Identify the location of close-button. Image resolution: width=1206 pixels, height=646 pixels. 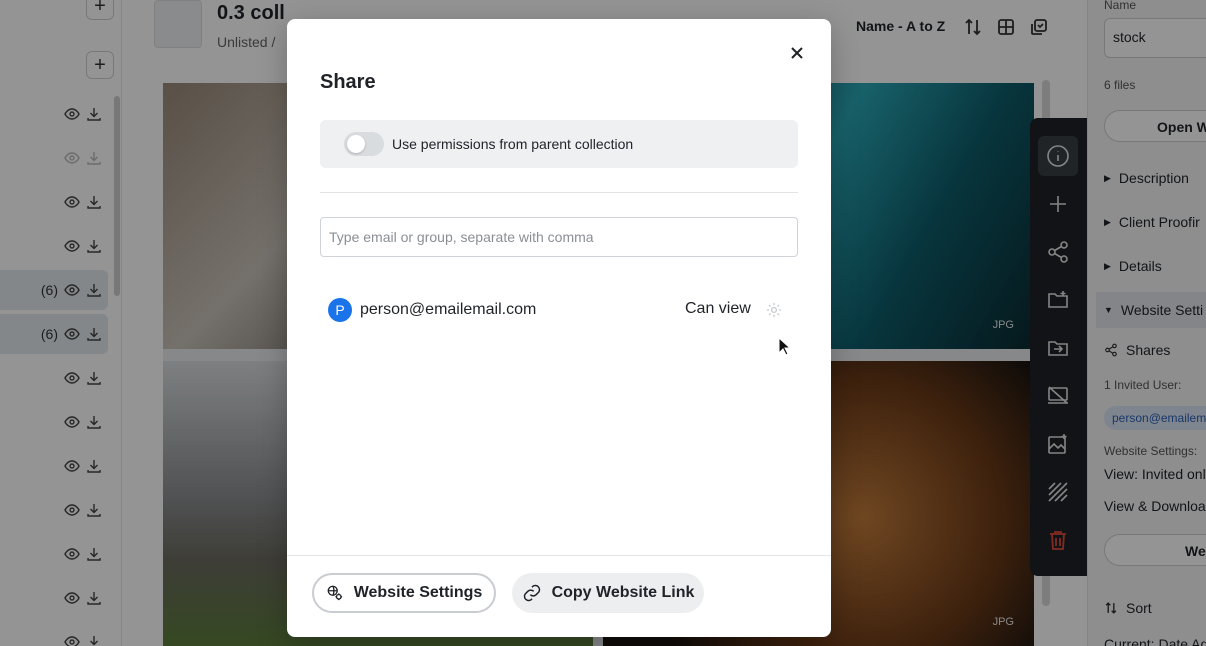
(797, 53).